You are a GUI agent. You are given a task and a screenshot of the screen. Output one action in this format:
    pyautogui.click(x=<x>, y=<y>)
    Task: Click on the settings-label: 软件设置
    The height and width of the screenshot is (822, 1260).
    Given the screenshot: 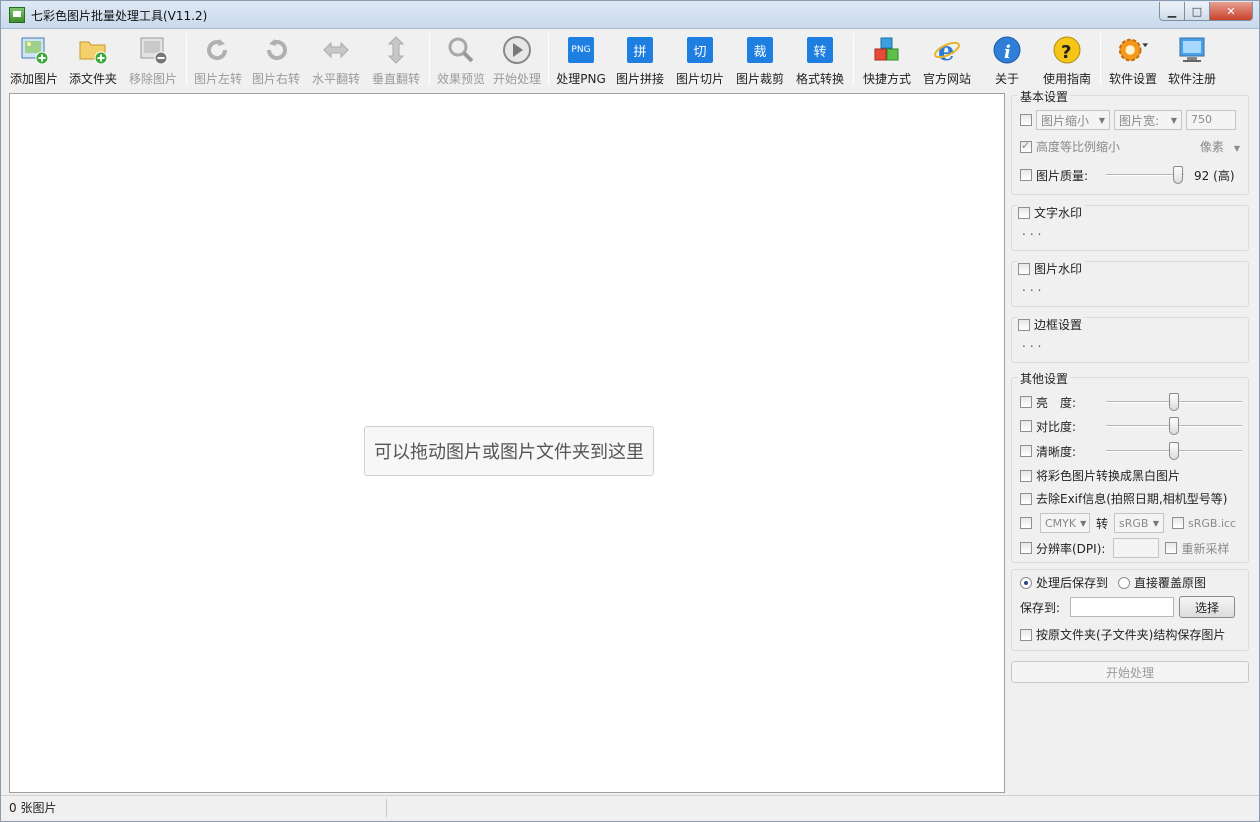 What is the action you would take?
    pyautogui.click(x=1132, y=79)
    